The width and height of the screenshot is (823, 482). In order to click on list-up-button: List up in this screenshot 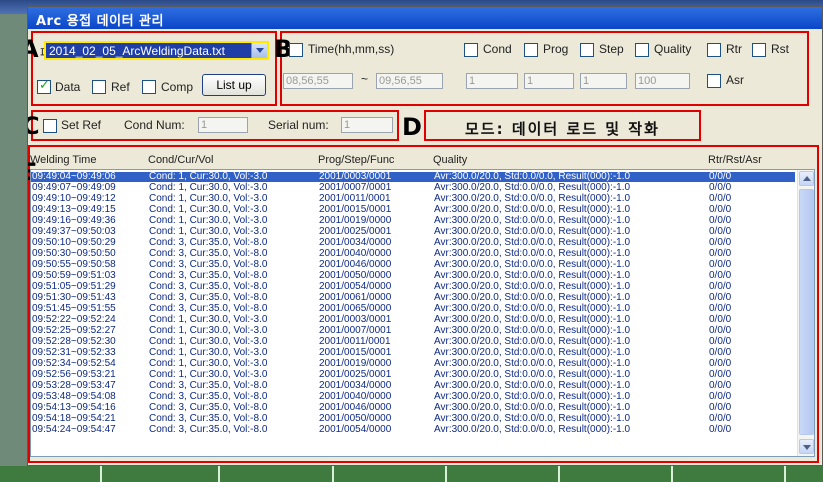, I will do `click(234, 85)`.